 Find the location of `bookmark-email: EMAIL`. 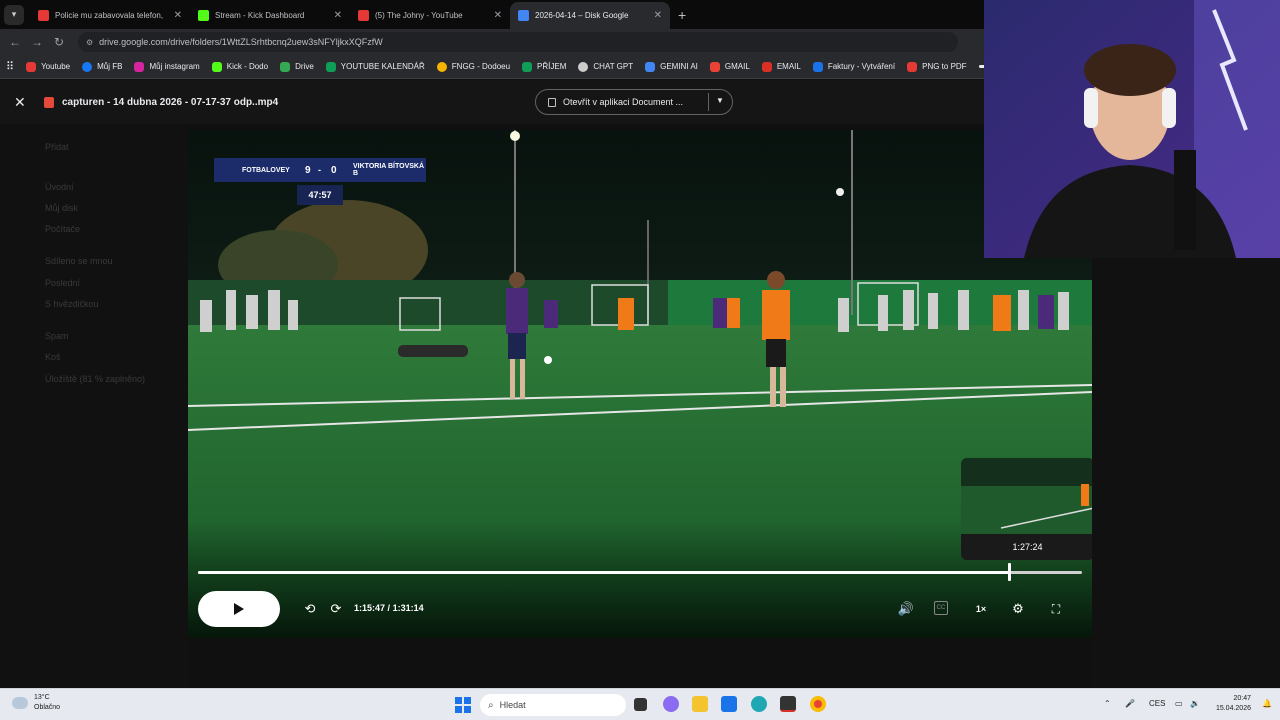

bookmark-email: EMAIL is located at coordinates (781, 66).